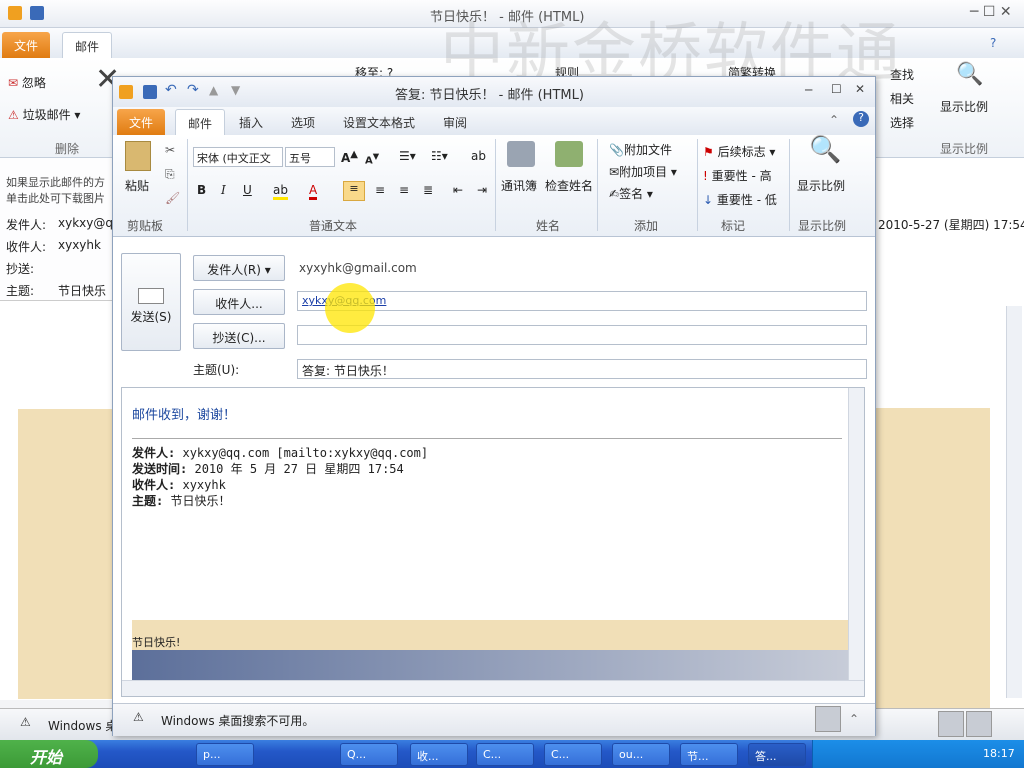 The width and height of the screenshot is (1024, 768). What do you see at coordinates (1014, 502) in the screenshot?
I see `scrollbar` at bounding box center [1014, 502].